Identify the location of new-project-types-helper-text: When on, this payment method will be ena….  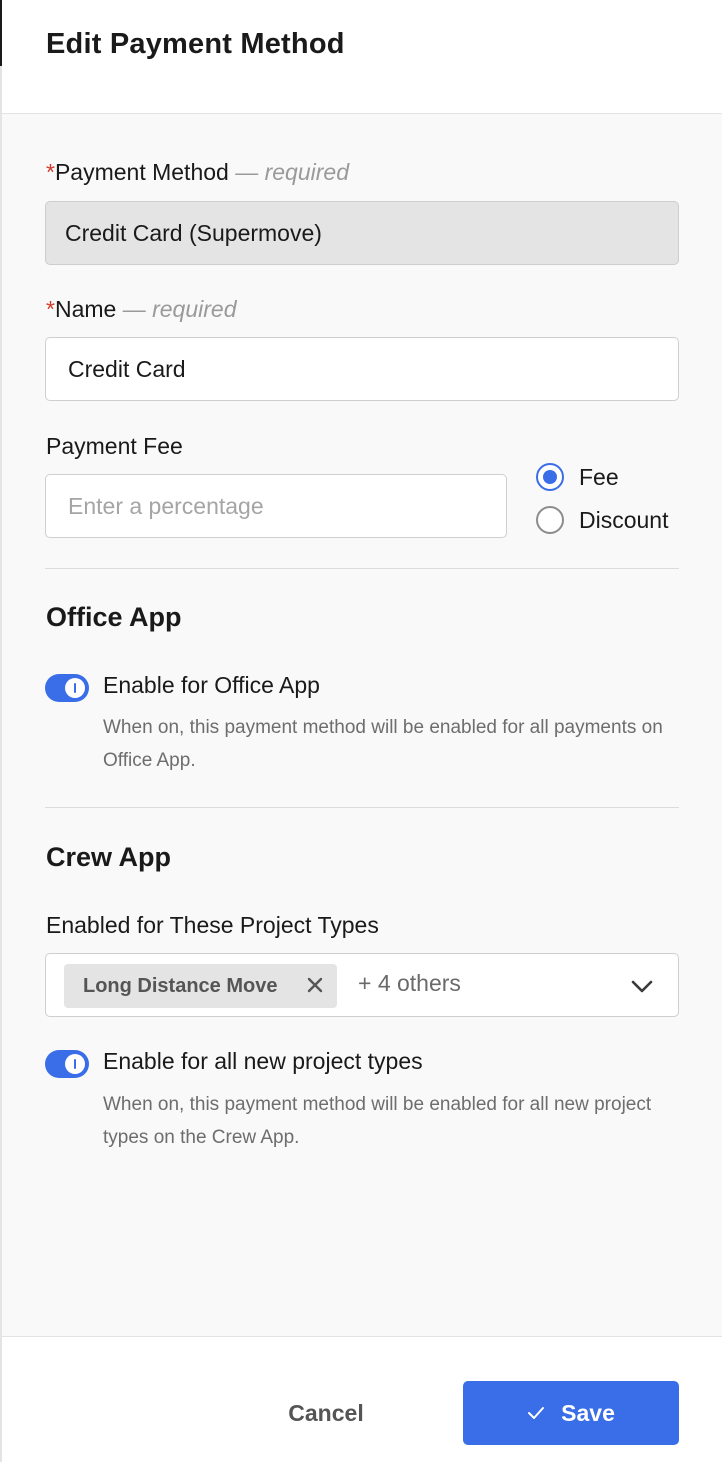
(377, 1121).